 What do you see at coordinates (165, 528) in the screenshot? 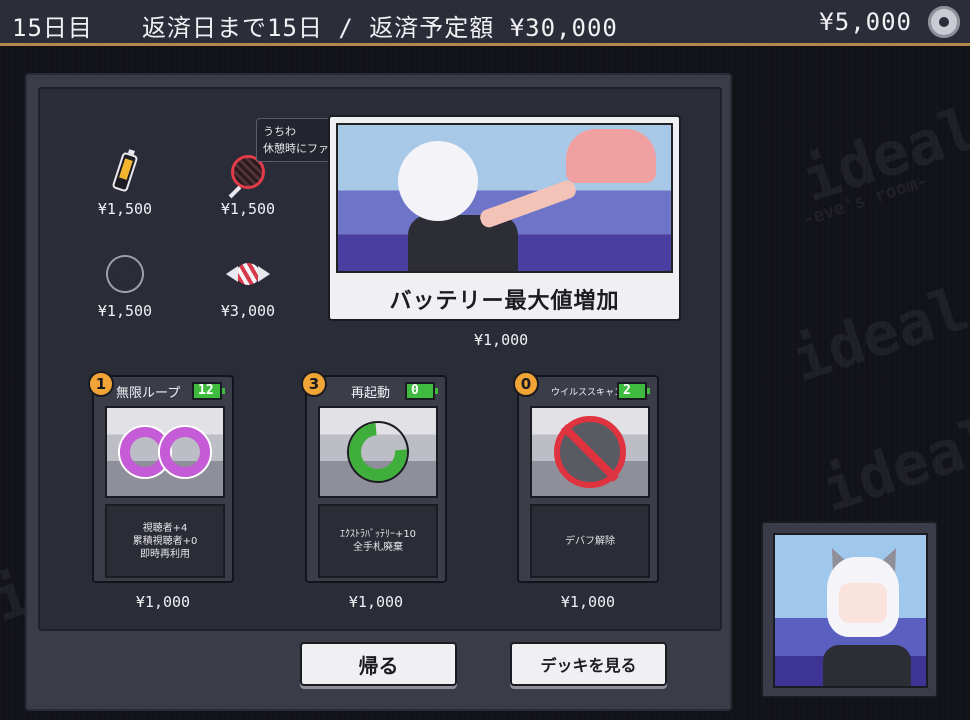
I see `card-desc-line: 視聴者+4` at bounding box center [165, 528].